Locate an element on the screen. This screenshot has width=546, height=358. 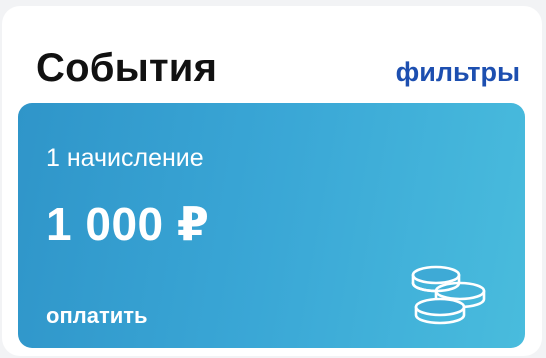
charges-amount: 1 000 ₽ is located at coordinates (128, 224).